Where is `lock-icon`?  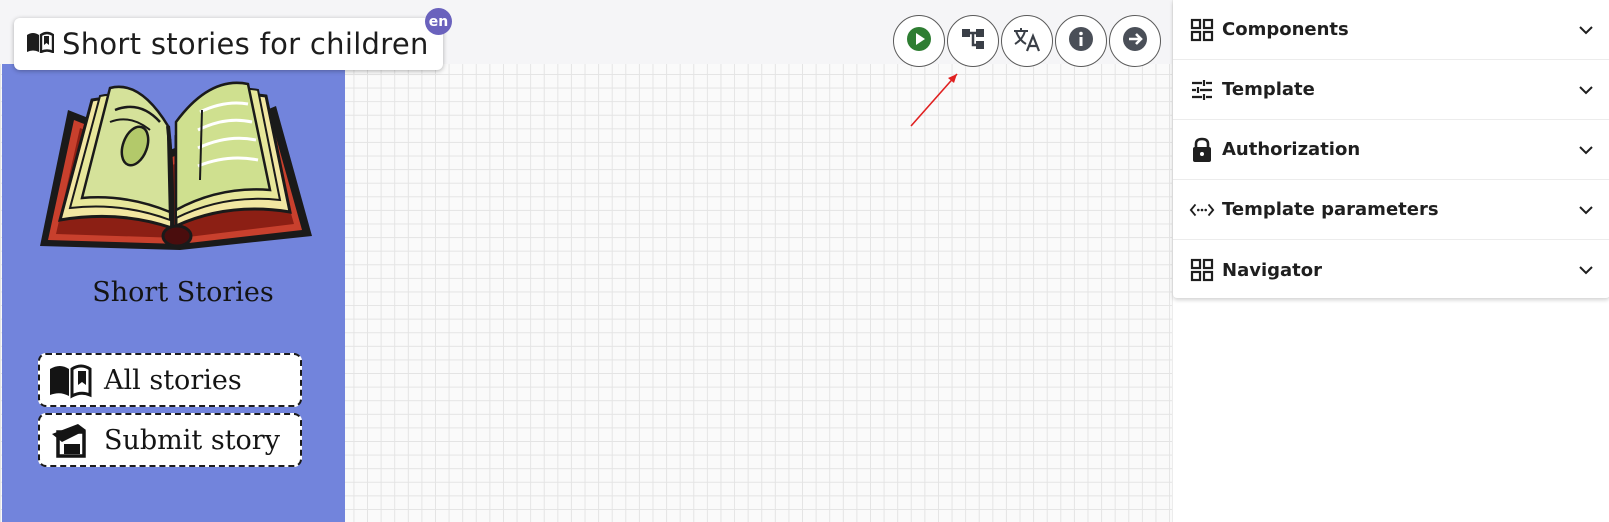
lock-icon is located at coordinates (1202, 150).